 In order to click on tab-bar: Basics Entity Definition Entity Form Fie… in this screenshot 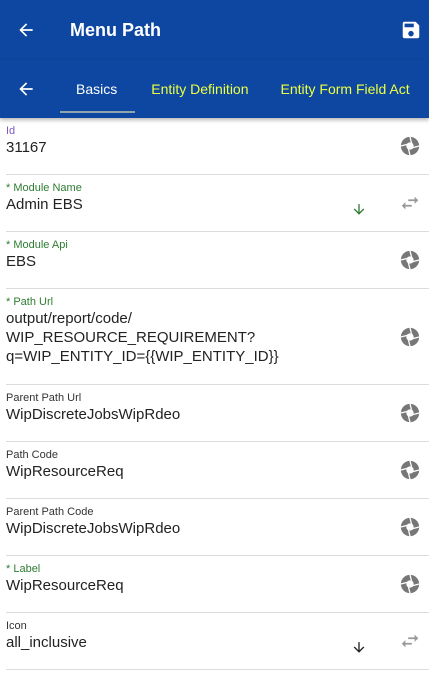, I will do `click(214, 89)`.